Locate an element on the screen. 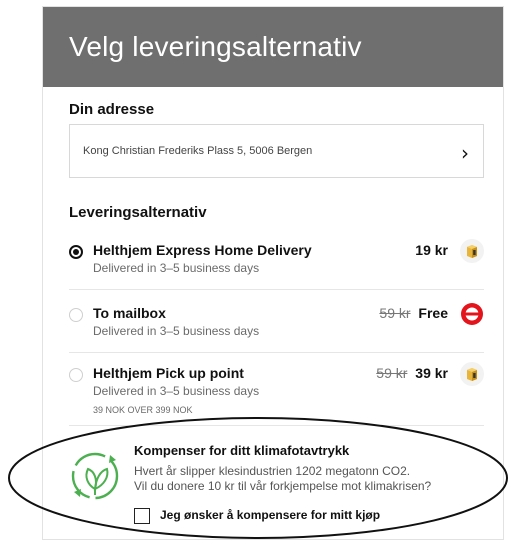 The width and height of the screenshot is (516, 540). address-section-title: Din adresse is located at coordinates (112, 109).